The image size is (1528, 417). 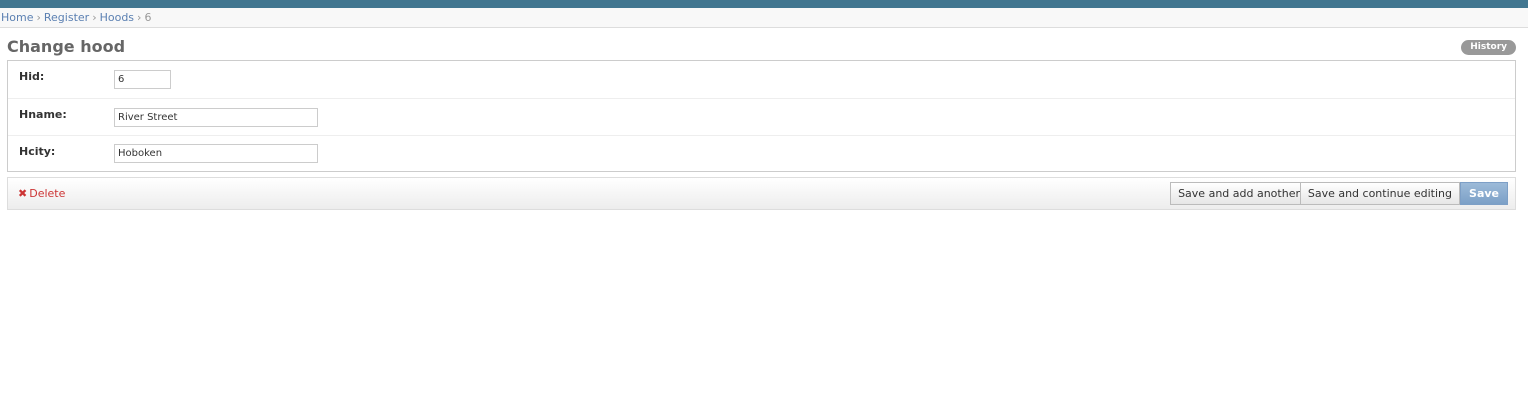 What do you see at coordinates (1379, 193) in the screenshot?
I see `save-and-continue-button: Save and continue editing` at bounding box center [1379, 193].